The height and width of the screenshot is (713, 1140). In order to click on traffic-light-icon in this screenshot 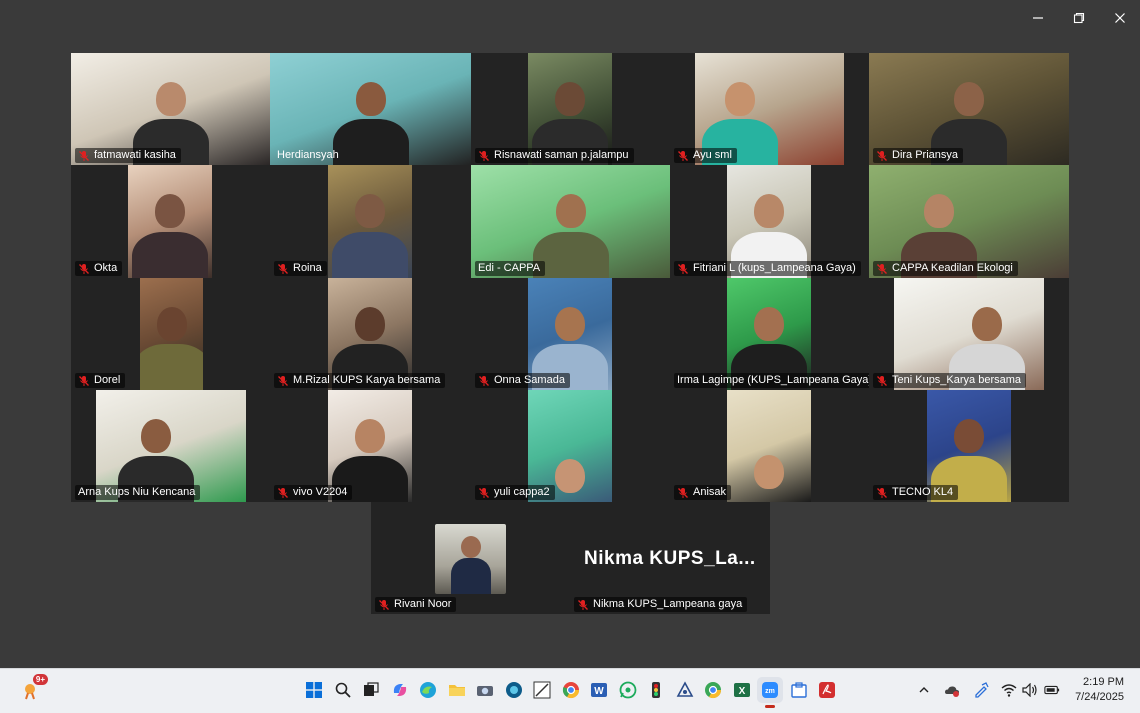, I will do `click(656, 690)`.